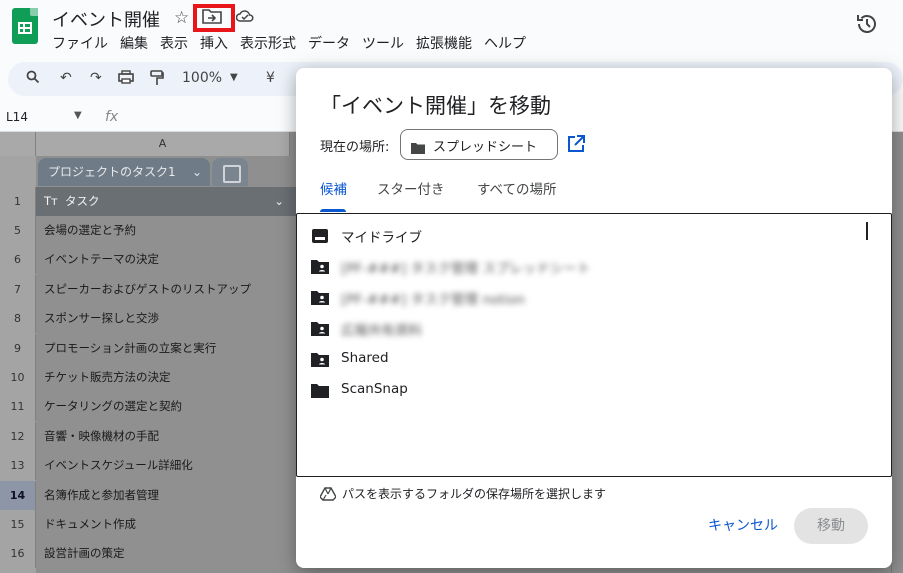 This screenshot has width=903, height=573. I want to click on table-row: 7 スピーカーおよびゲストのリストアップ, so click(148, 289).